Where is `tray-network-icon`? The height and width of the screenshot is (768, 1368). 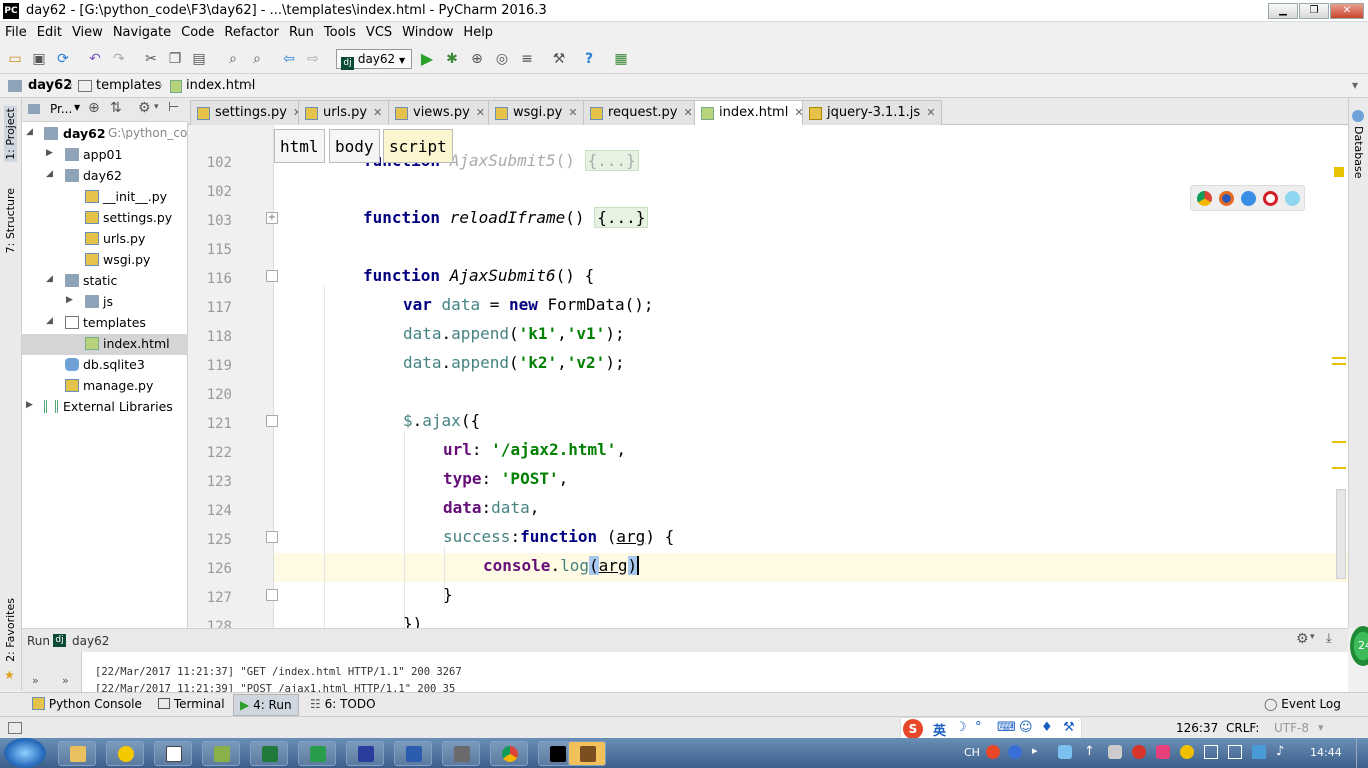
tray-network-icon is located at coordinates (1211, 752).